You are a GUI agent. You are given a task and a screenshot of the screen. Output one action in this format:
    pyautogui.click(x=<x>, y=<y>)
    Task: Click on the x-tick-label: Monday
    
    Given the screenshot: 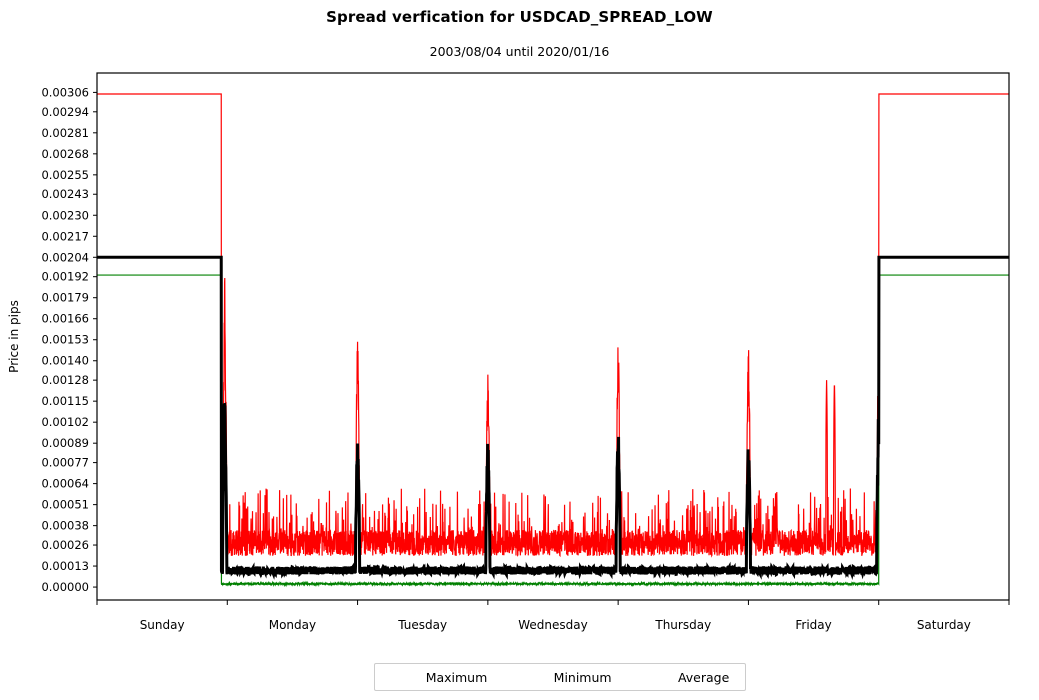 What is the action you would take?
    pyautogui.click(x=292, y=625)
    